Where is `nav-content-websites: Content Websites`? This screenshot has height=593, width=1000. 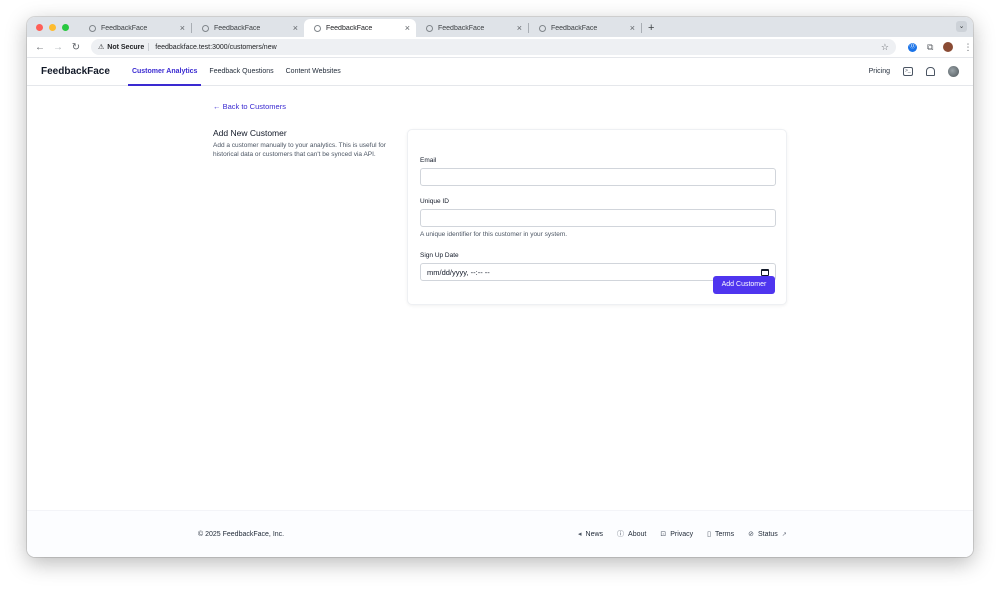
nav-content-websites: Content Websites is located at coordinates (313, 72).